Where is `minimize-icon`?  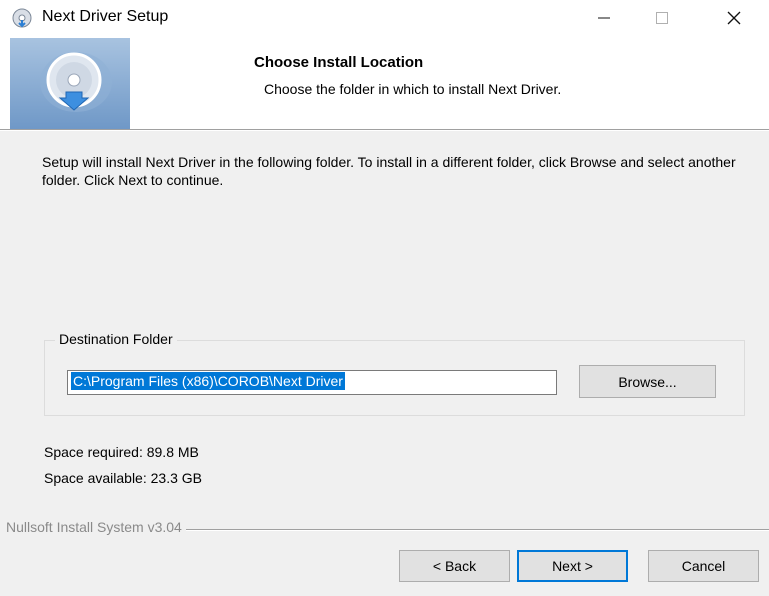
minimize-icon is located at coordinates (604, 18).